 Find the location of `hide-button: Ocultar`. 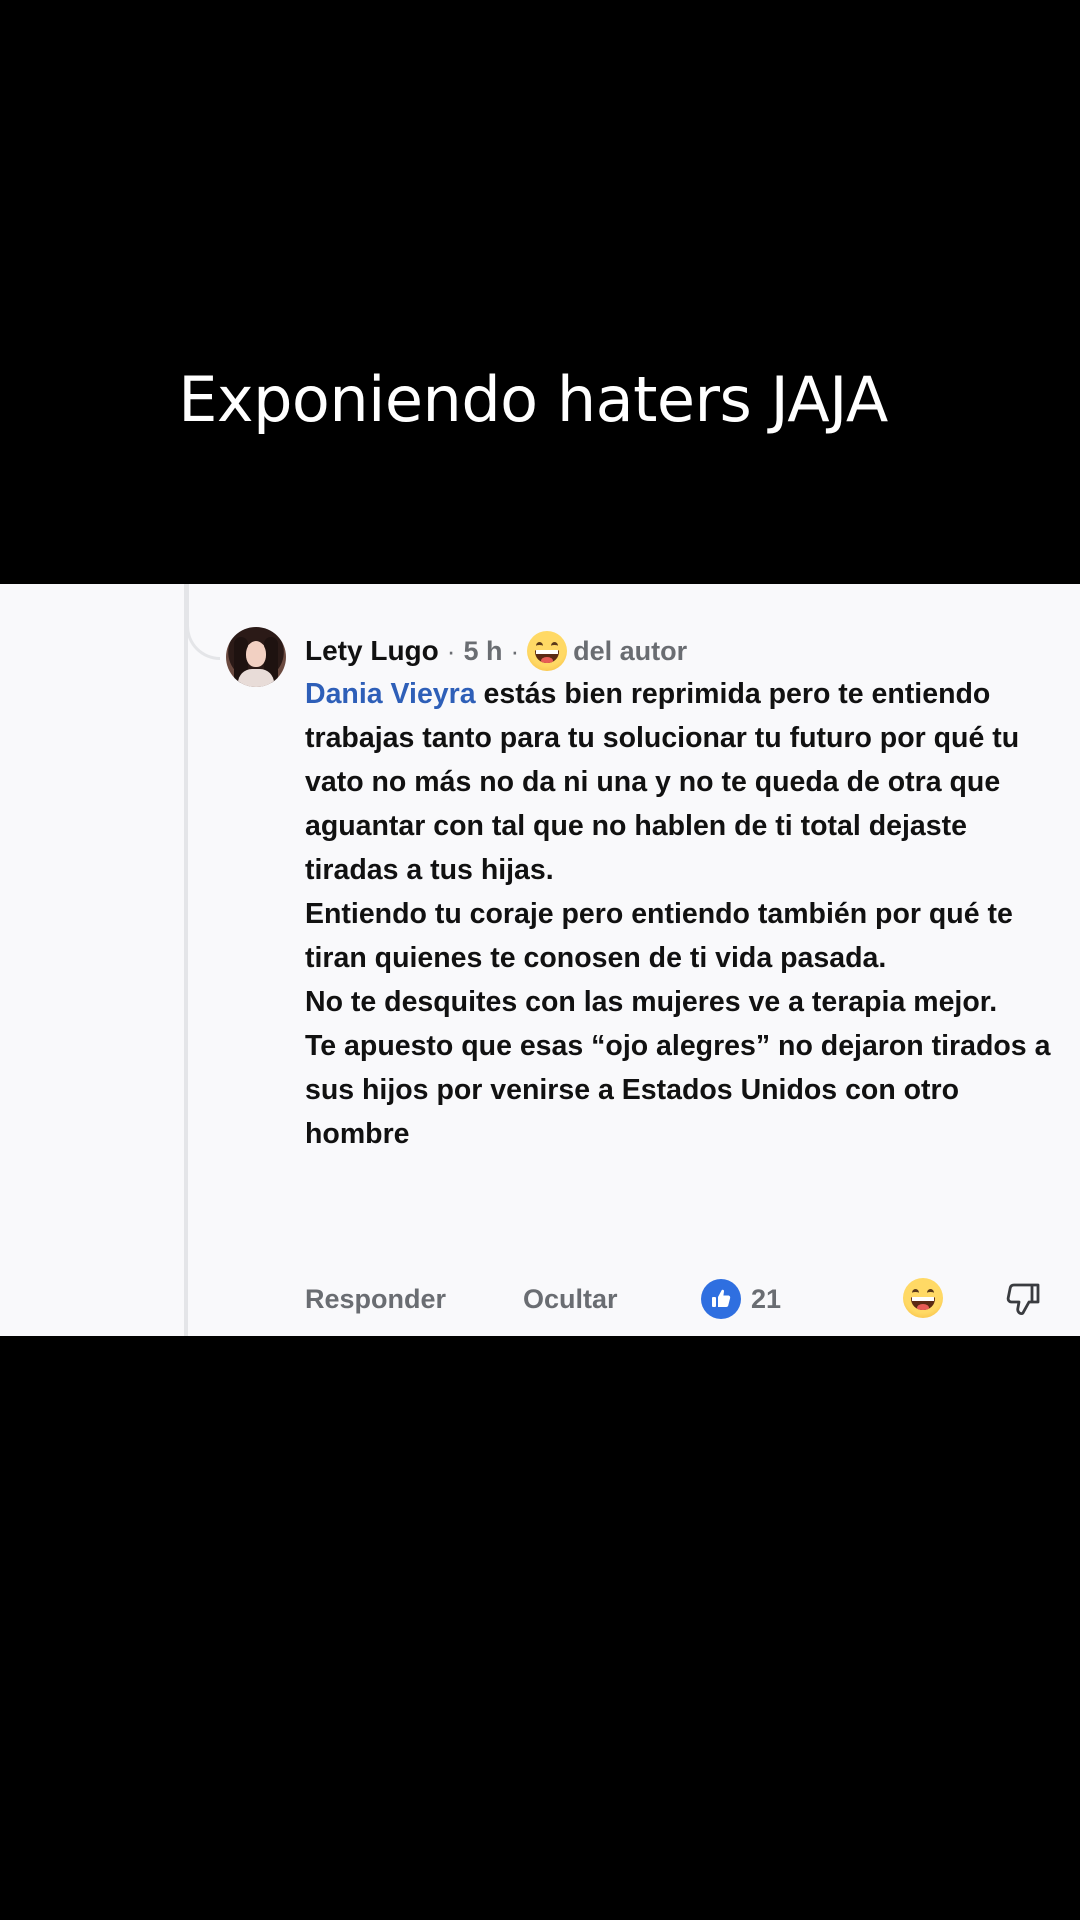

hide-button: Ocultar is located at coordinates (570, 1299).